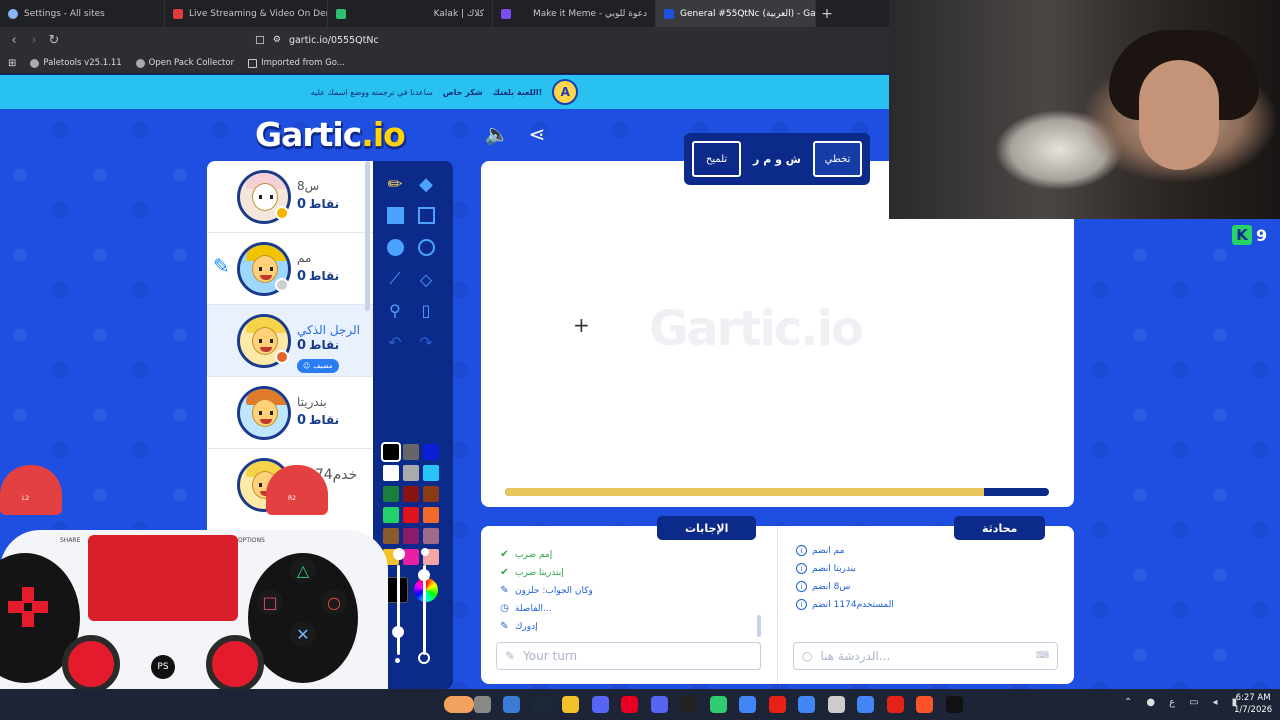 Image resolution: width=1280 pixels, height=720 pixels. I want to click on color-picker-icon, so click(426, 590).